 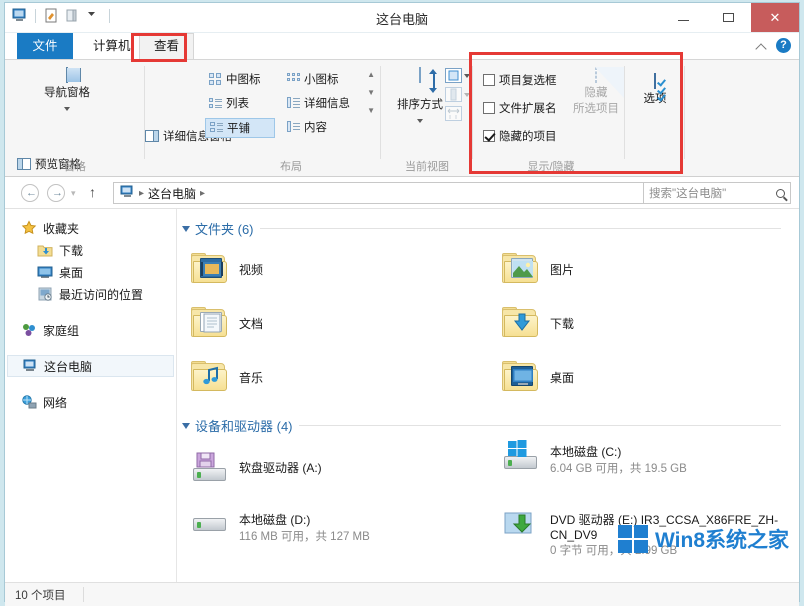 I want to click on windows-drive-icon, so click(x=521, y=455).